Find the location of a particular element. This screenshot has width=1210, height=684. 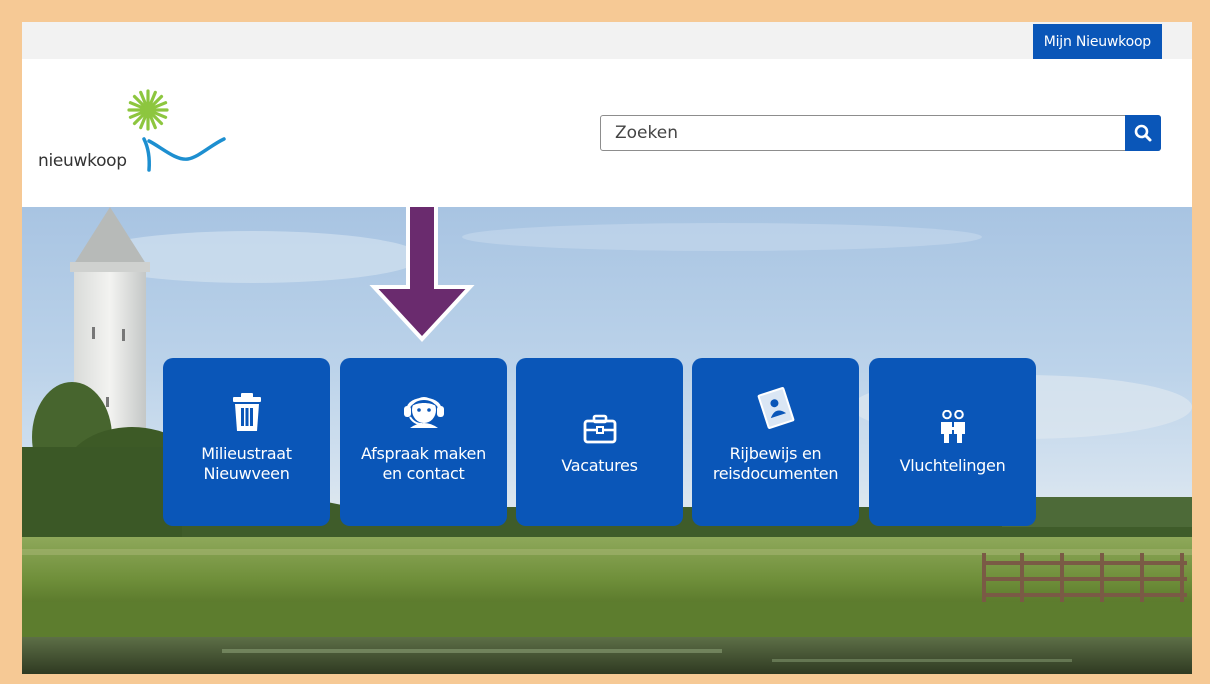

tile-label-line1: Rijbewijs en is located at coordinates (775, 453).